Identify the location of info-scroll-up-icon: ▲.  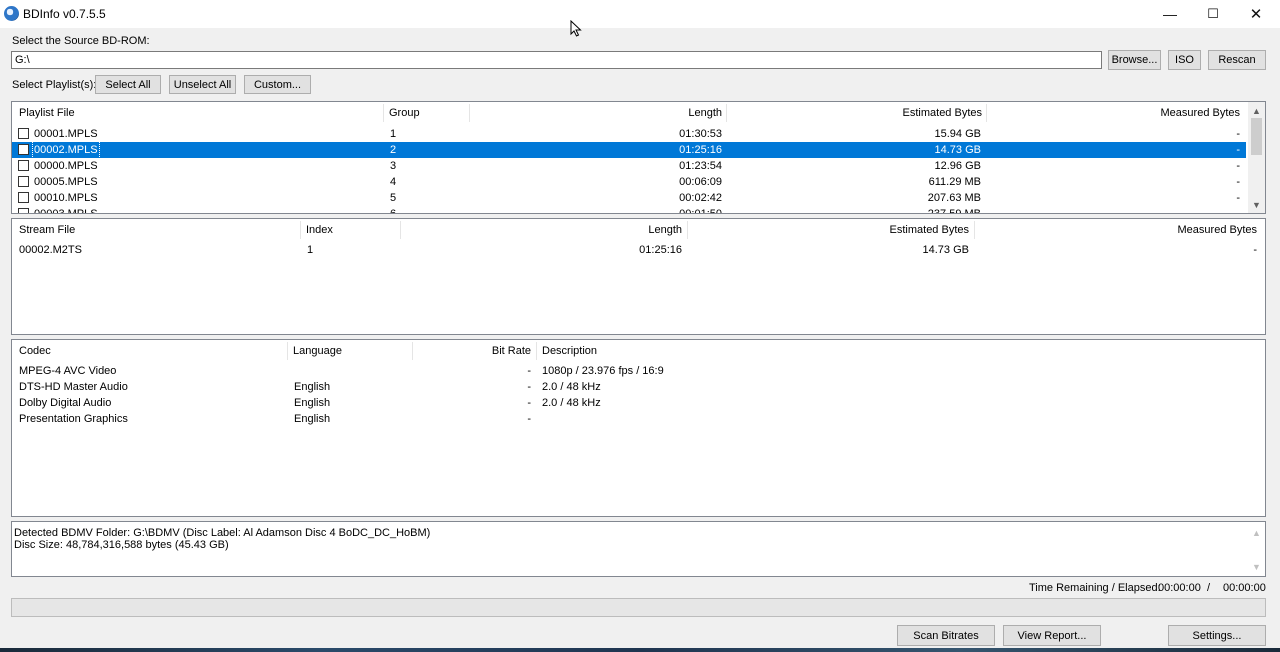
(1256, 533).